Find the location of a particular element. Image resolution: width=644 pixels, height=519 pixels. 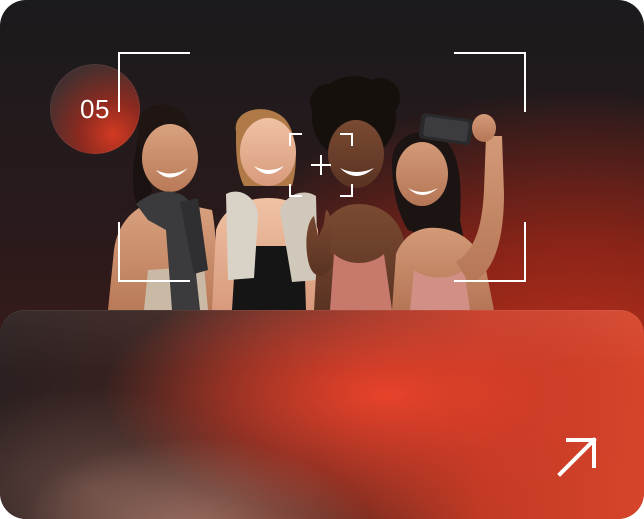

step-number: 05 is located at coordinates (95, 108).